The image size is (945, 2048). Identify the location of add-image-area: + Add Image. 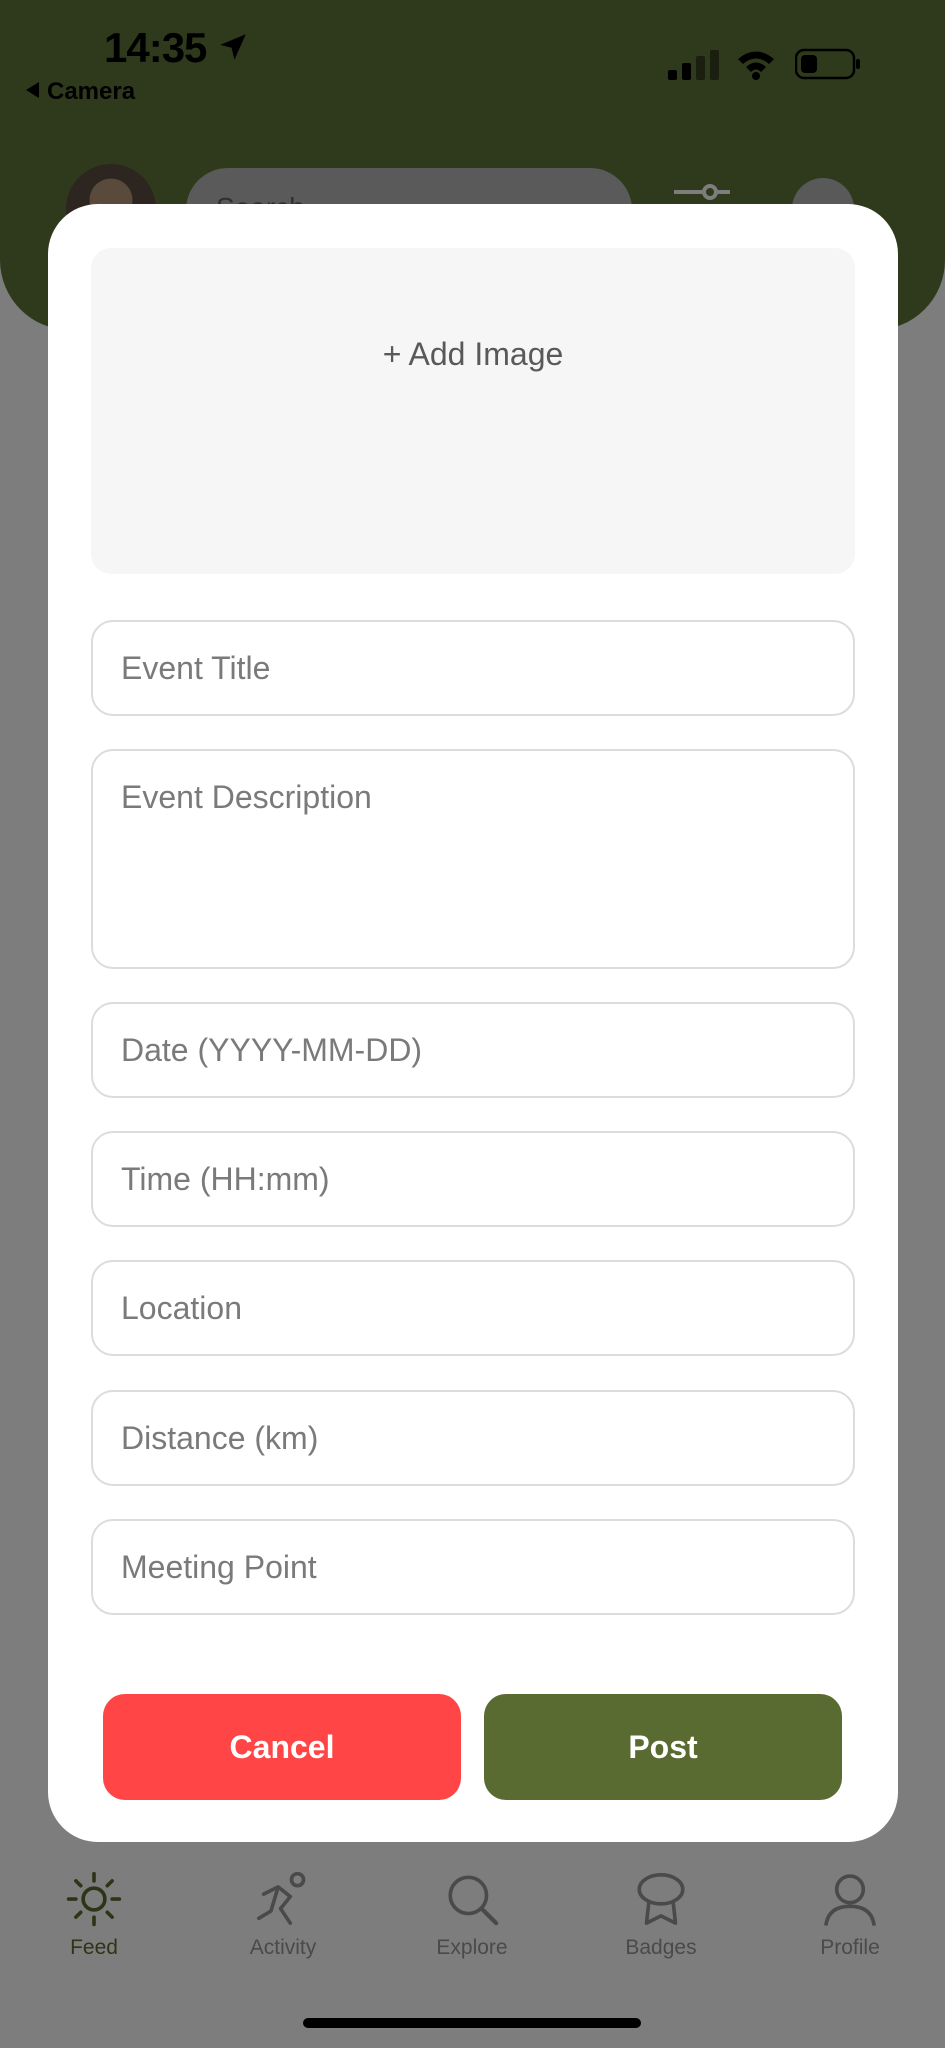
(473, 411).